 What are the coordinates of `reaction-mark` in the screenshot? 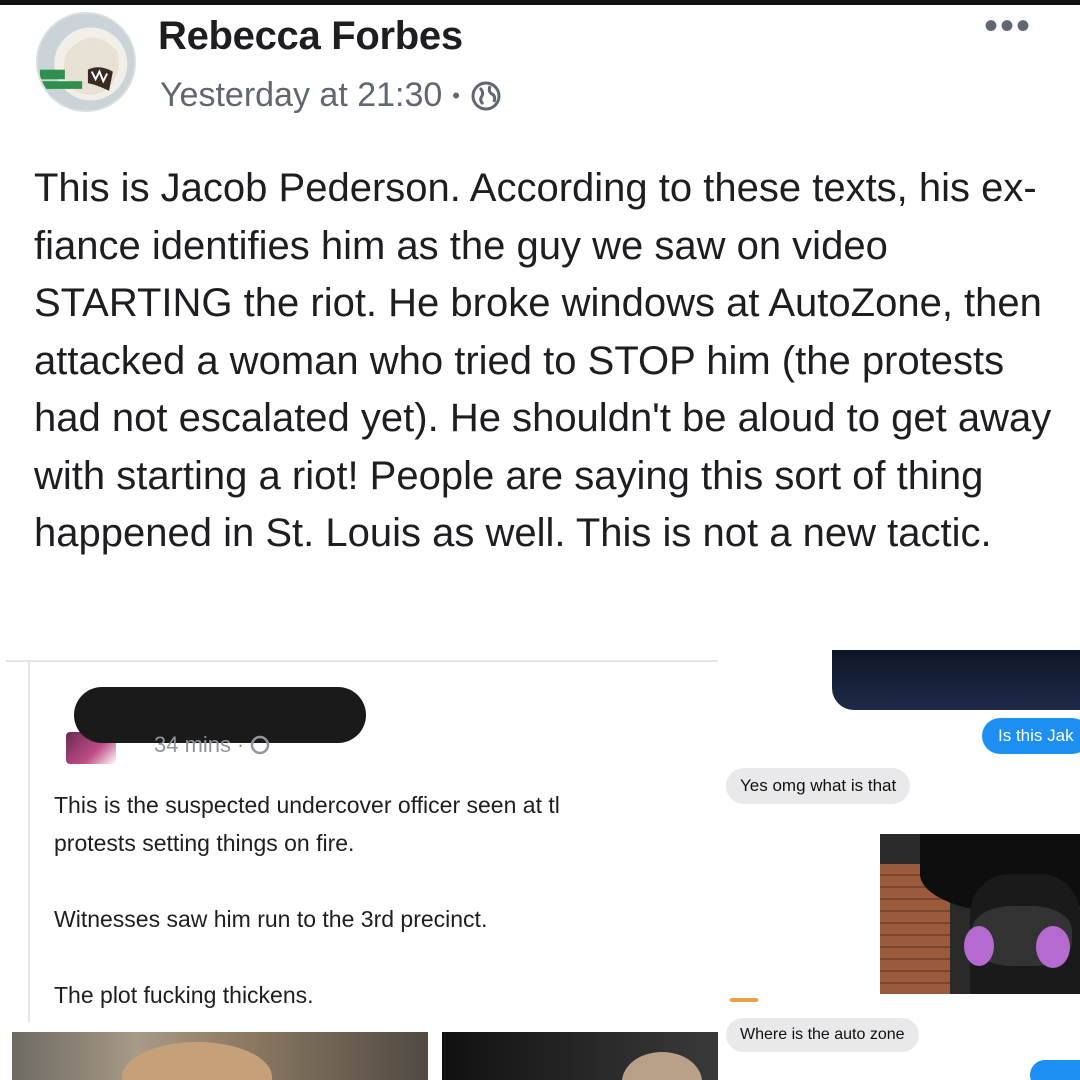 It's located at (744, 1000).